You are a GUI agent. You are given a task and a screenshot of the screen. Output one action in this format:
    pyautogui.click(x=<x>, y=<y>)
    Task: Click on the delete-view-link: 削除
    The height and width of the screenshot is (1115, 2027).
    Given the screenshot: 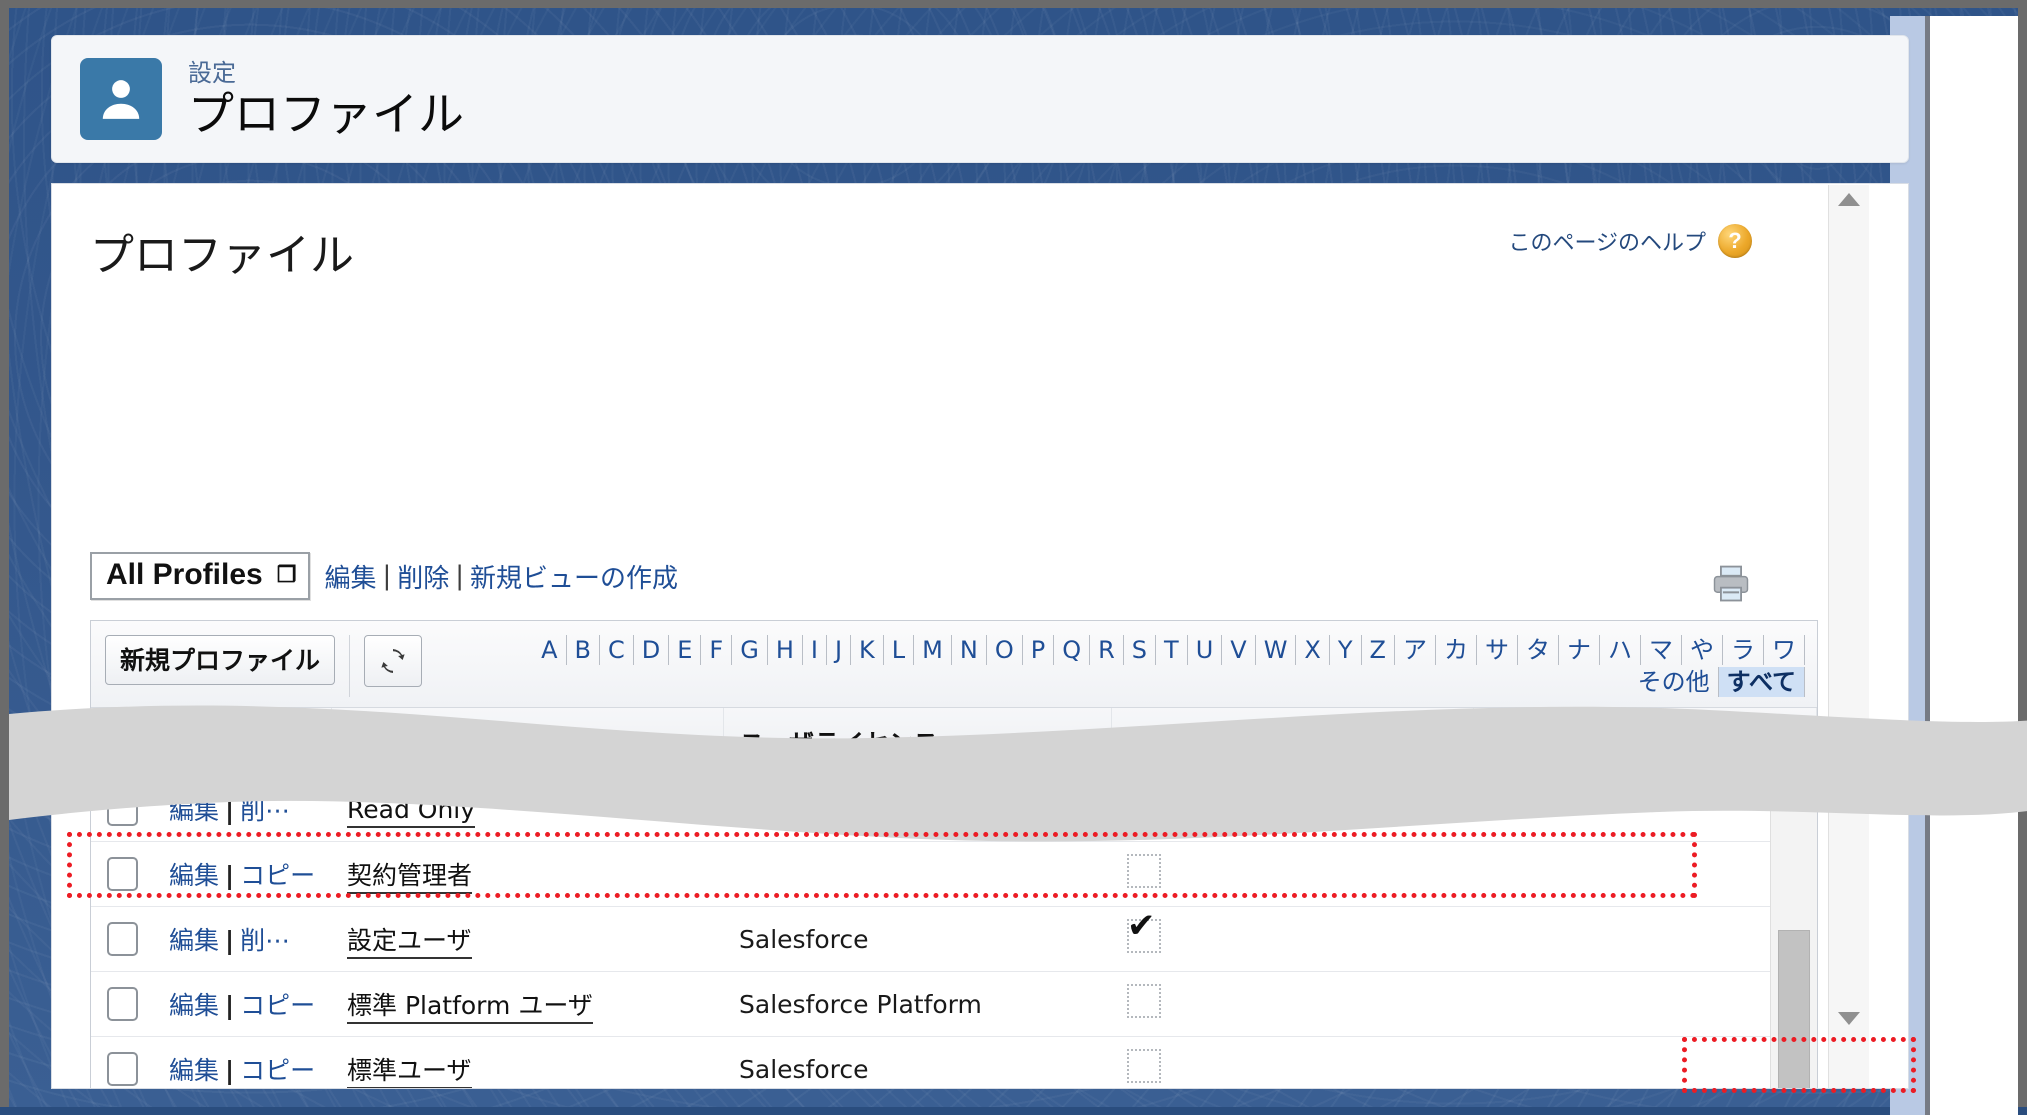 What is the action you would take?
    pyautogui.click(x=423, y=576)
    